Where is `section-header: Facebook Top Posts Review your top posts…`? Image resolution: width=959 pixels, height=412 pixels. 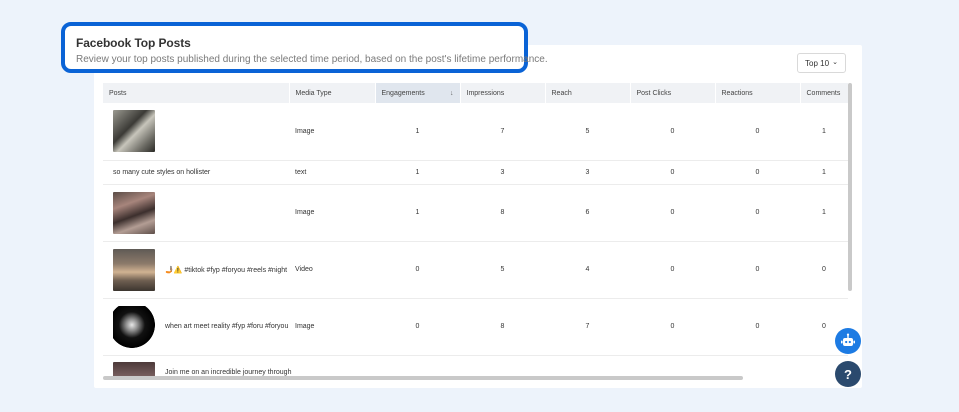 section-header: Facebook Top Posts Review your top posts… is located at coordinates (304, 47).